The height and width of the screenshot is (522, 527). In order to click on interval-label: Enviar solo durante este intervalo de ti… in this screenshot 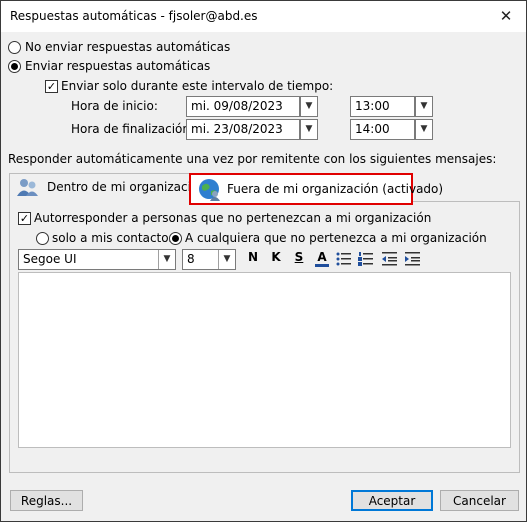, I will do `click(197, 86)`.